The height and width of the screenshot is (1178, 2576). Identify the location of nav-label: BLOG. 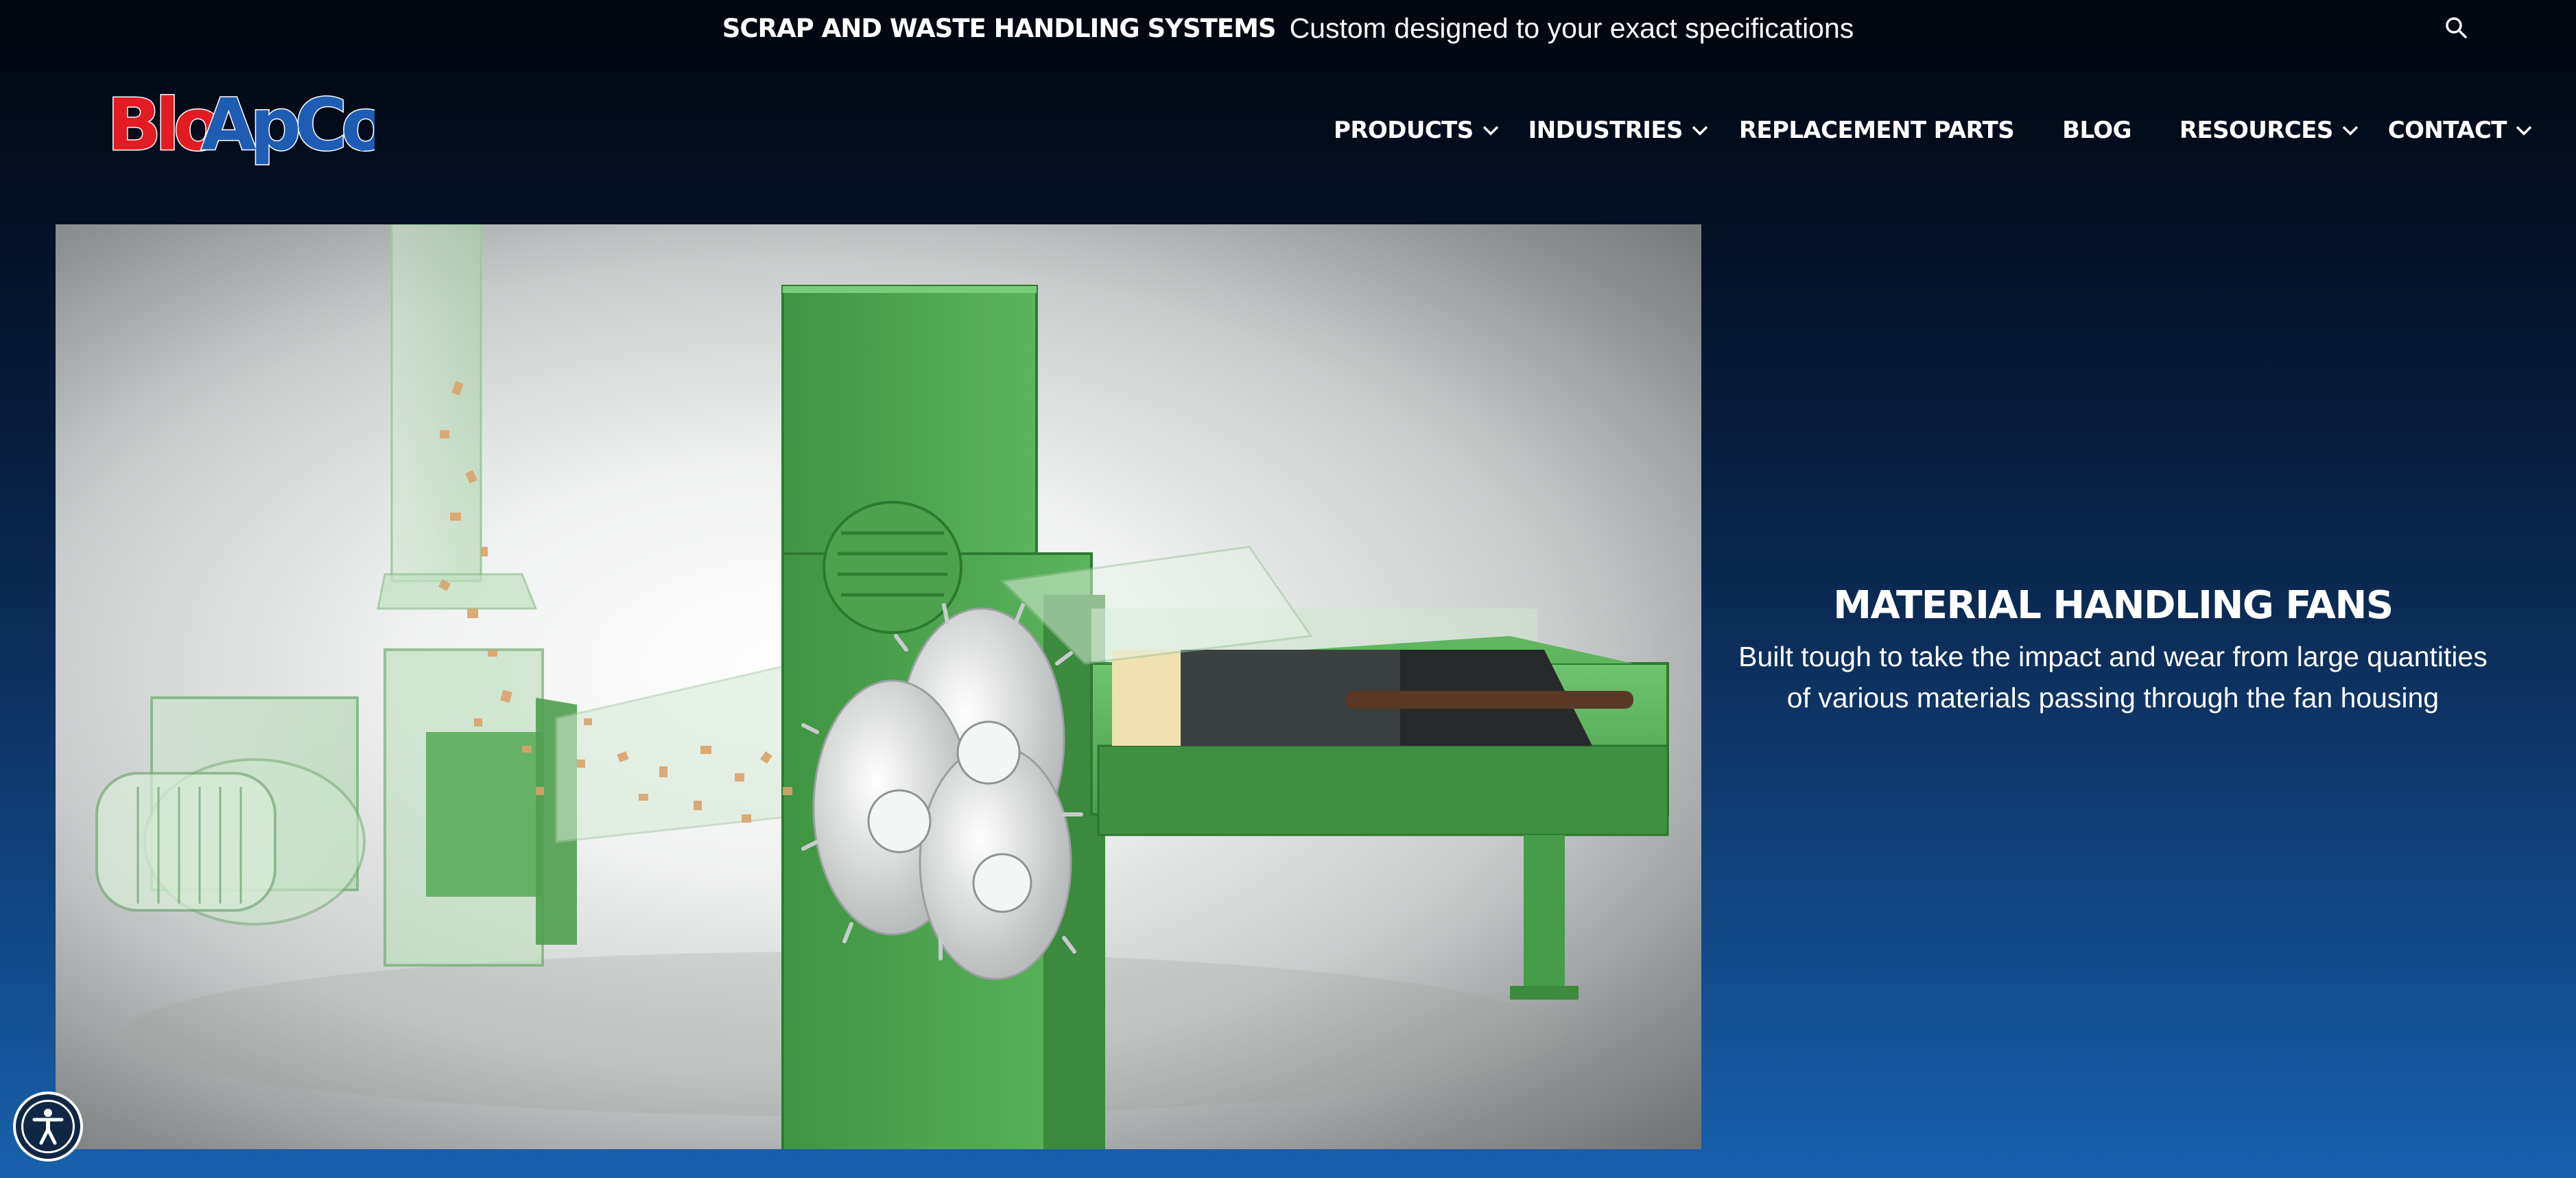
(2096, 130).